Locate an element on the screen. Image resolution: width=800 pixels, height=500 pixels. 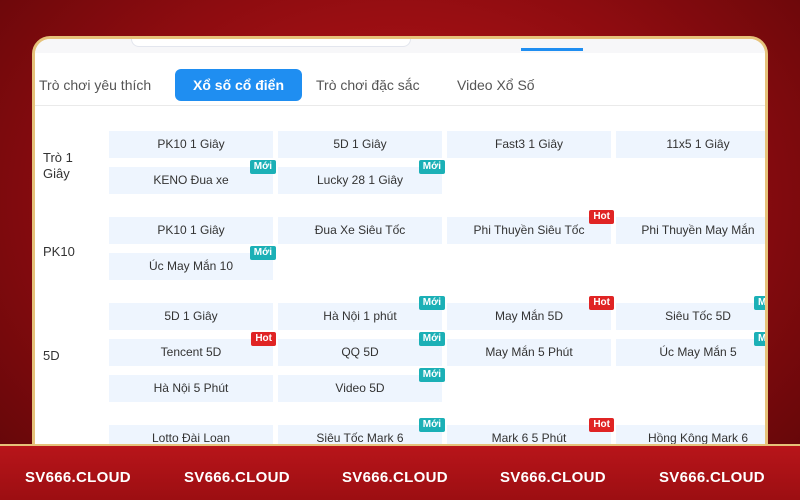
search-input is located at coordinates (271, 43).